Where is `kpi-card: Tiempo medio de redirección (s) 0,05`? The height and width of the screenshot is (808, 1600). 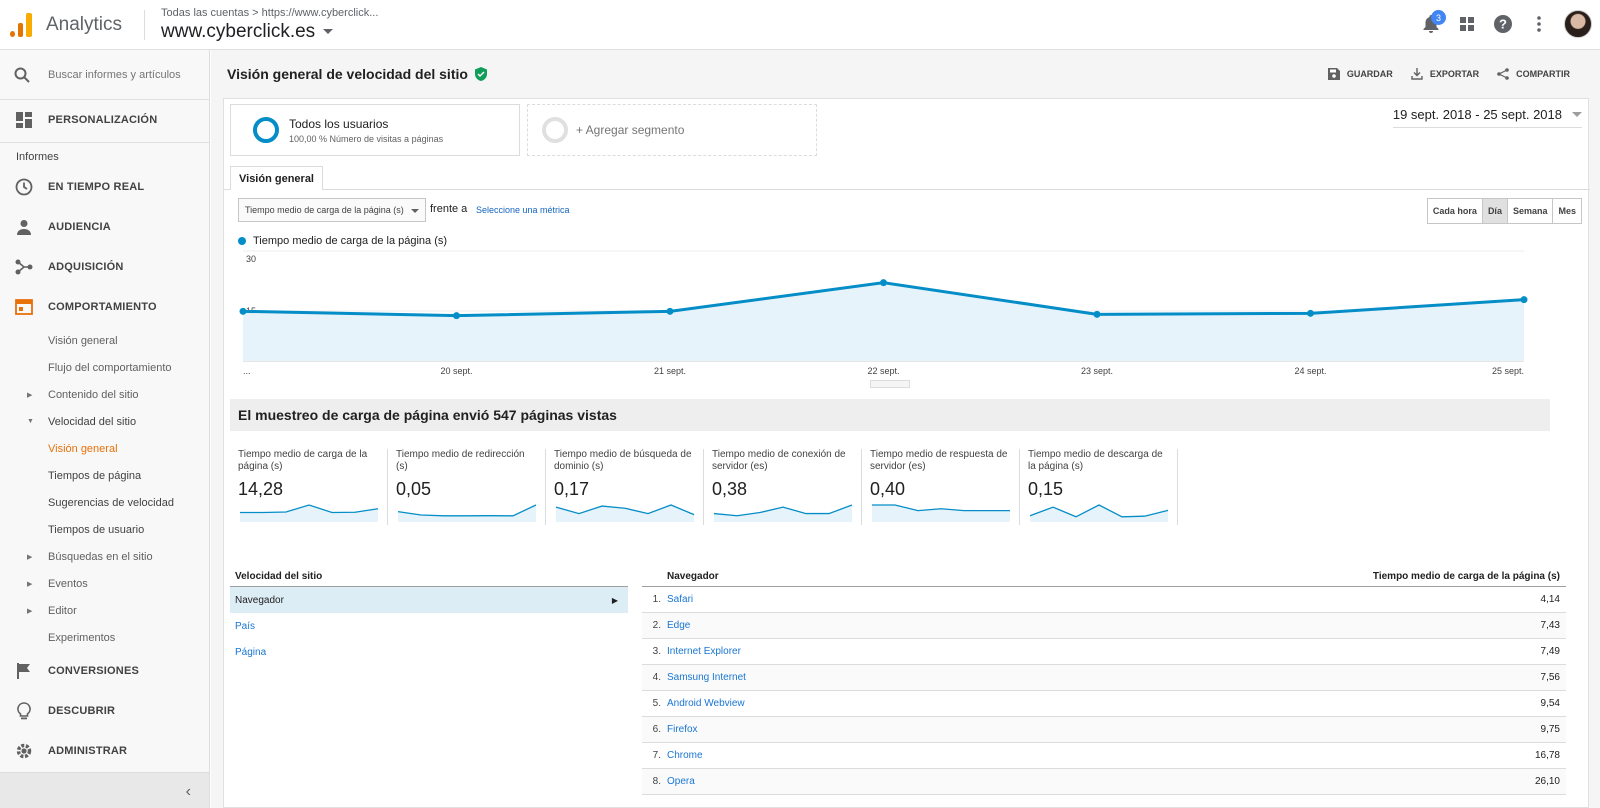
kpi-card: Tiempo medio de redirección (s) 0,05 is located at coordinates (467, 487).